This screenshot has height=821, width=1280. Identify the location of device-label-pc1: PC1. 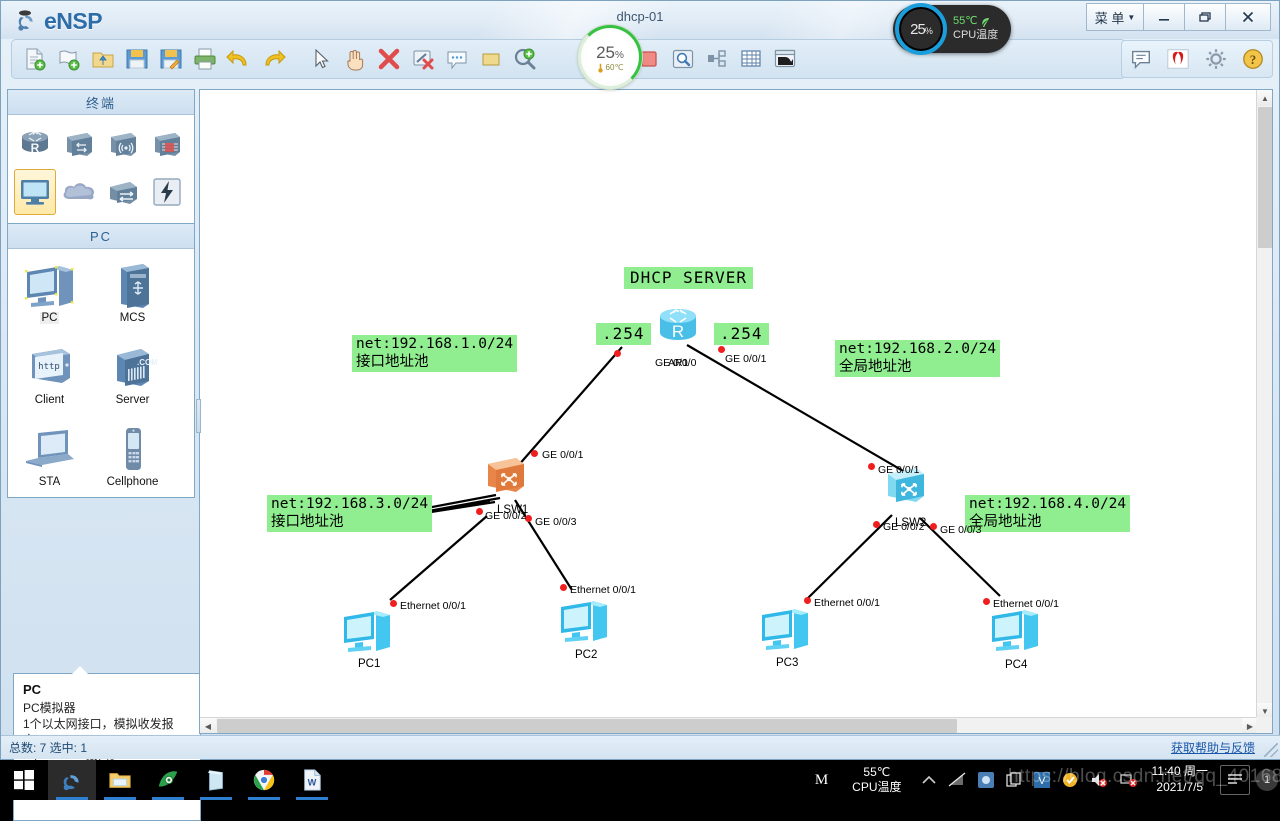
(369, 664).